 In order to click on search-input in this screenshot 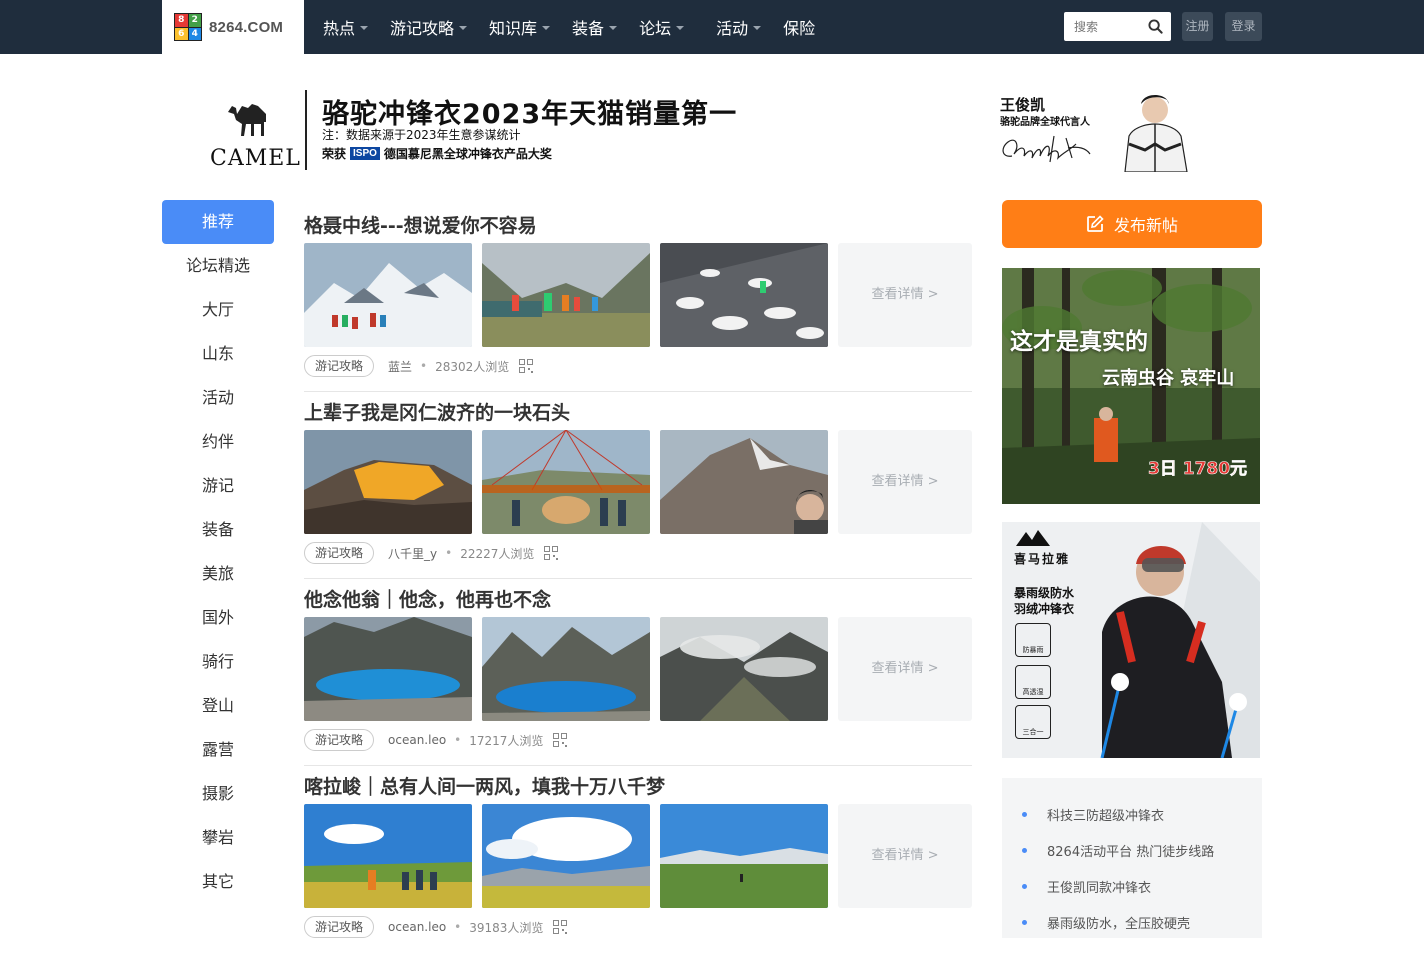, I will do `click(1104, 26)`.